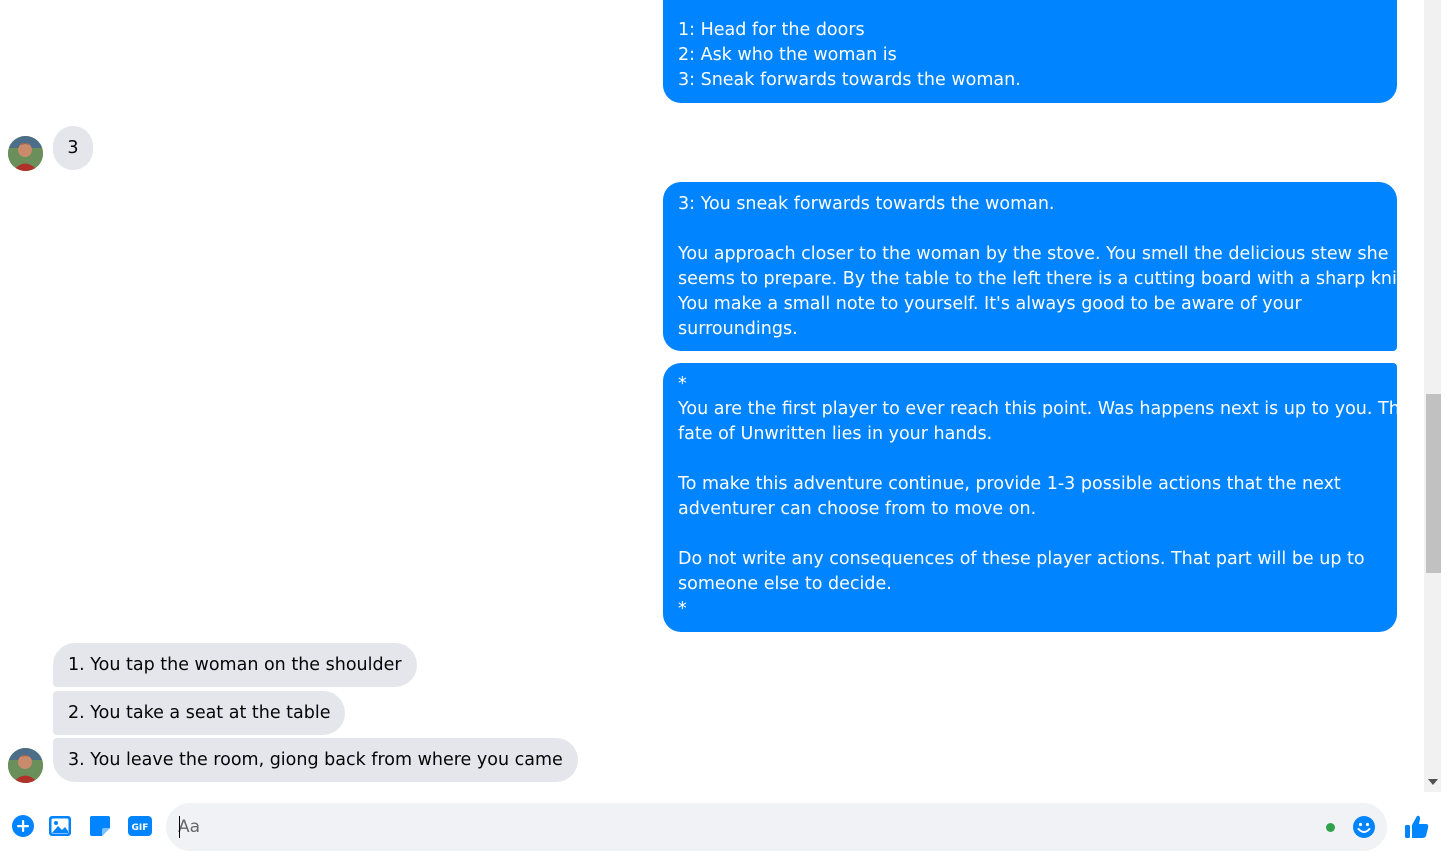 The width and height of the screenshot is (1456, 856). What do you see at coordinates (60, 826) in the screenshot?
I see `image-icon` at bounding box center [60, 826].